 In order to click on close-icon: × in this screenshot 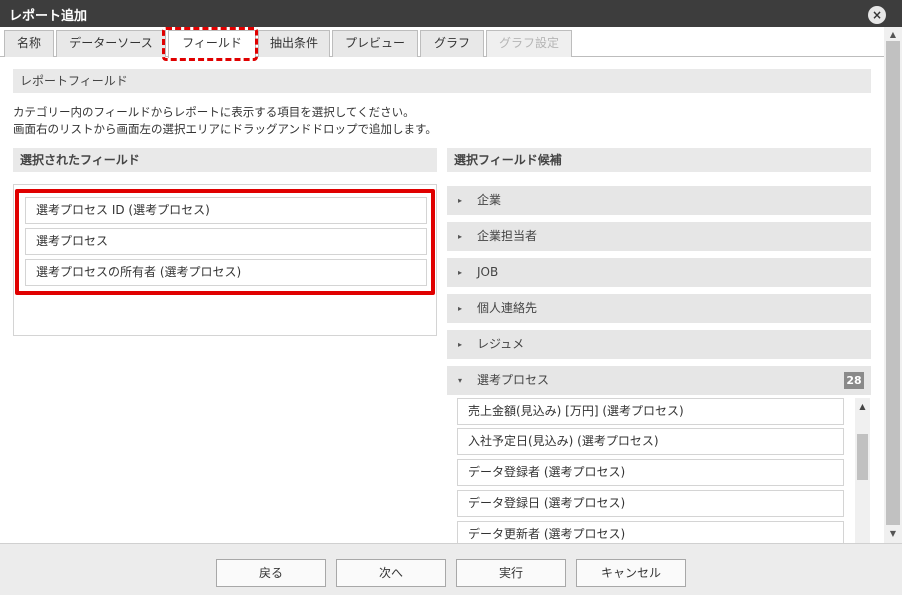, I will do `click(877, 15)`.